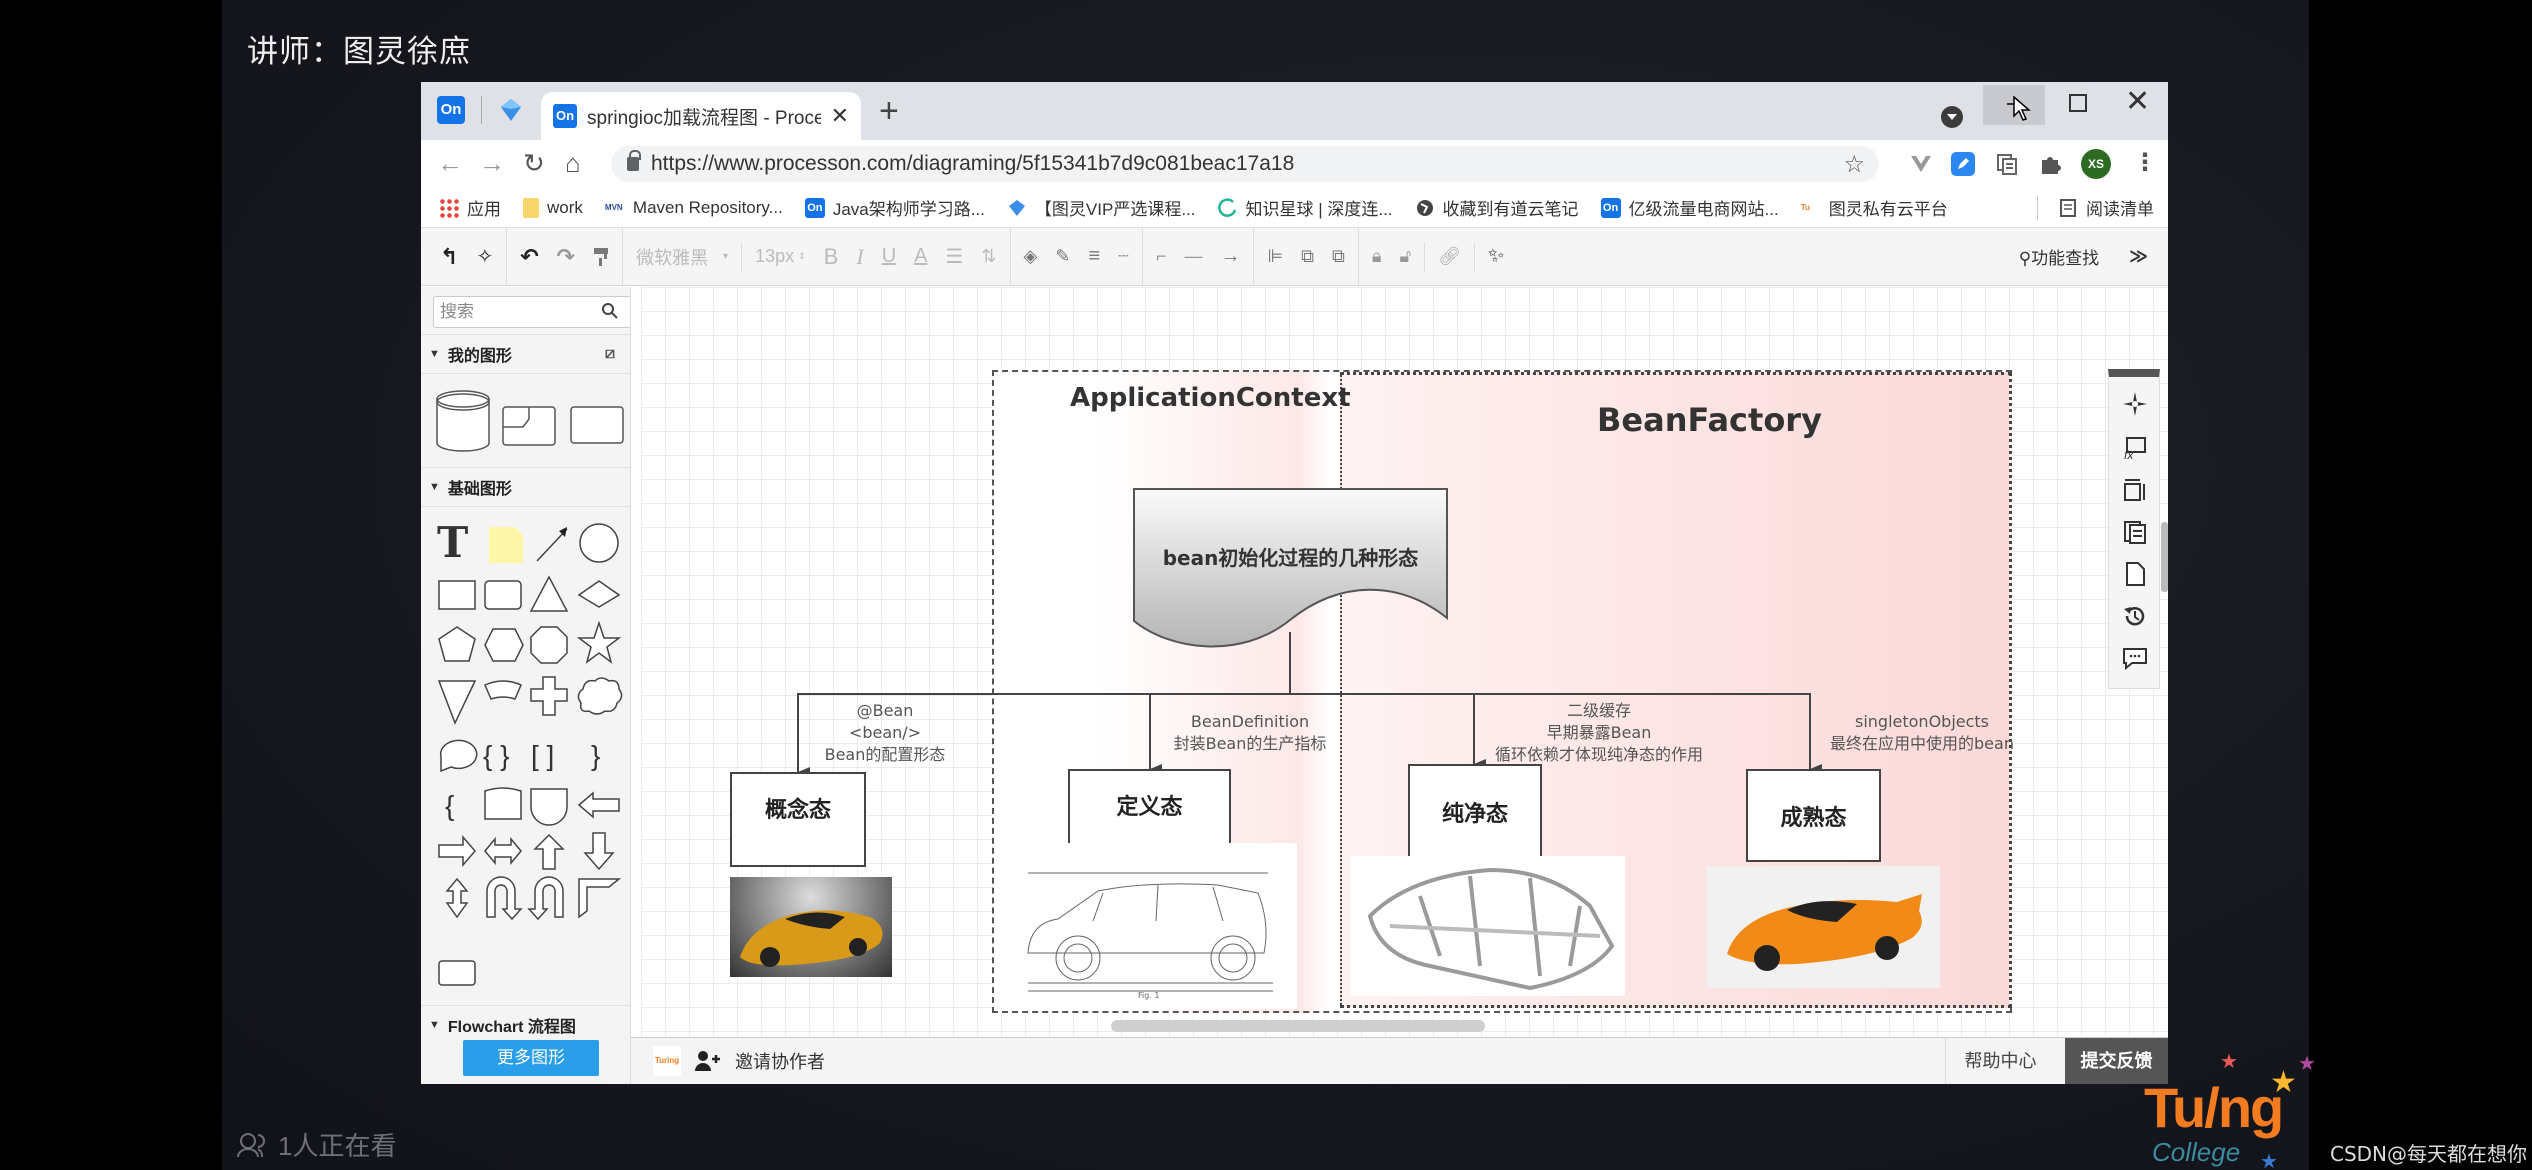 Image resolution: width=2532 pixels, height=1170 pixels. What do you see at coordinates (1952, 117) in the screenshot?
I see `tab-search-icon` at bounding box center [1952, 117].